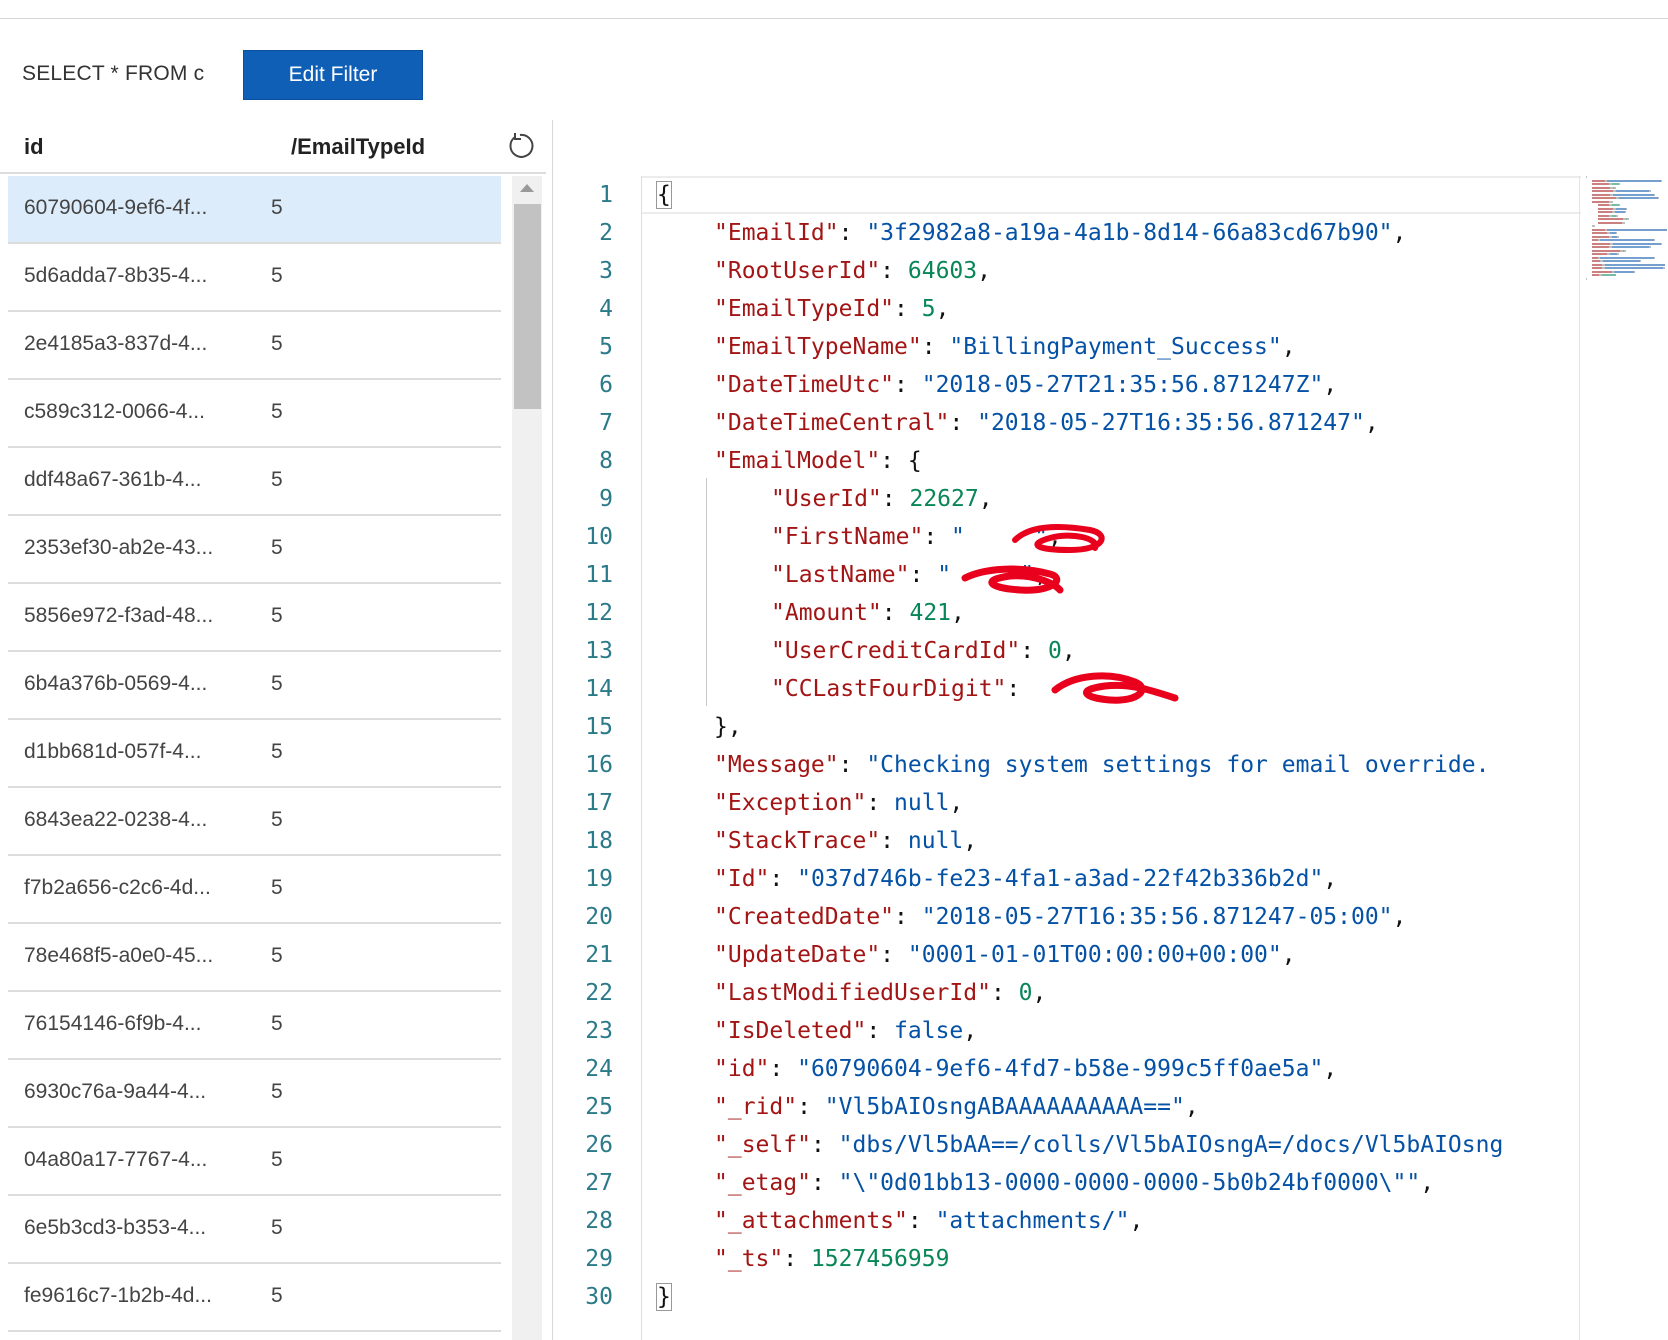 The image size is (1668, 1340). I want to click on list-scrollbar, so click(527, 758).